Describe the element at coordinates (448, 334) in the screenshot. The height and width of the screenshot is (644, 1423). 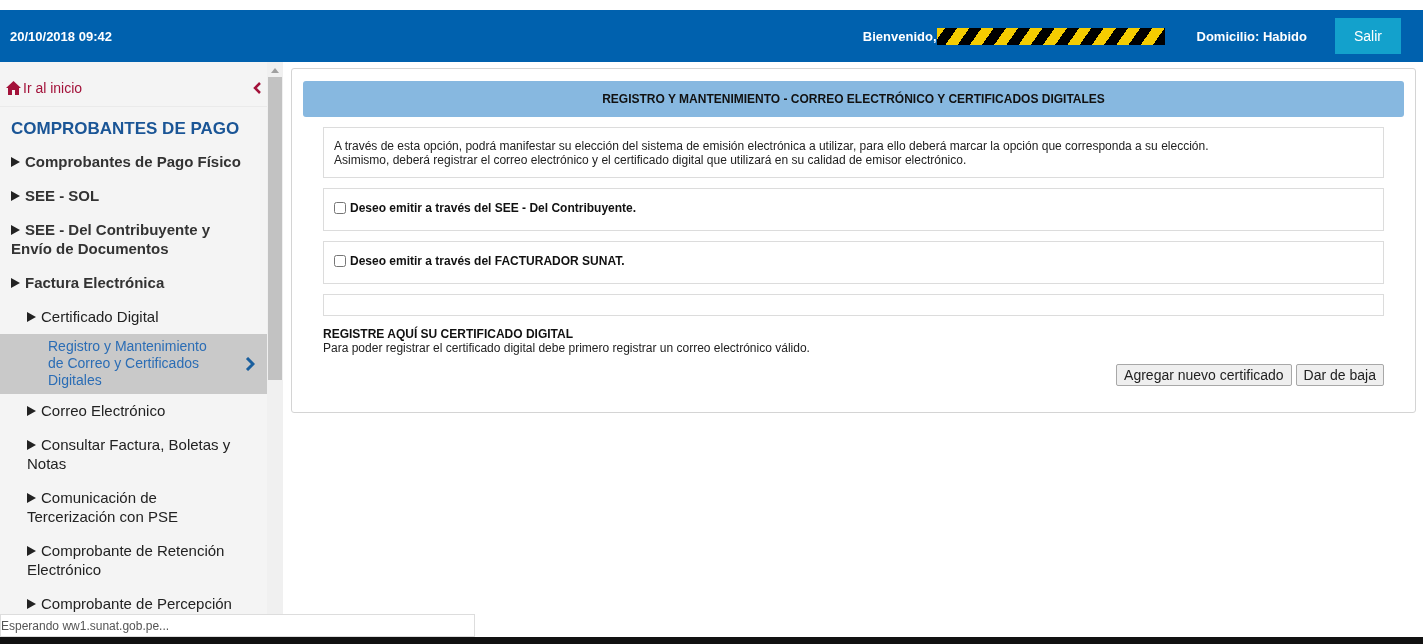
I see `section-heading: REGISTRE AQUÍ SU CERTIFICADO DIGITAL` at that location.